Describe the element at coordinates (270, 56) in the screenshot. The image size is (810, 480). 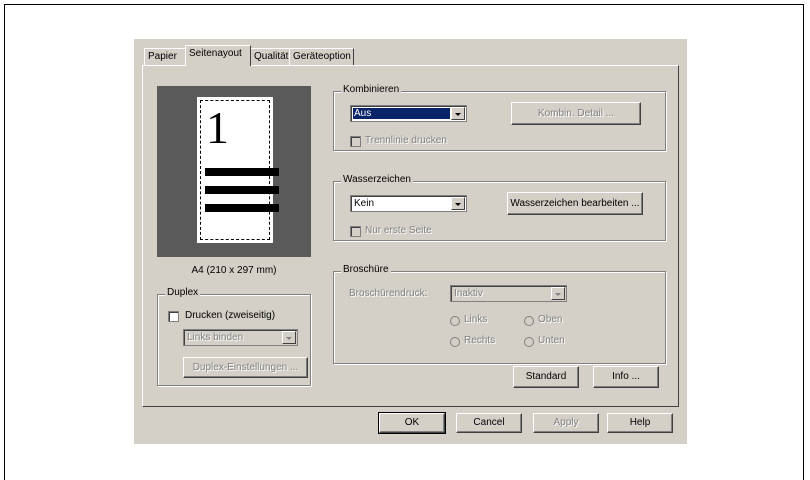
I see `tab-qualitaet: Qualität` at that location.